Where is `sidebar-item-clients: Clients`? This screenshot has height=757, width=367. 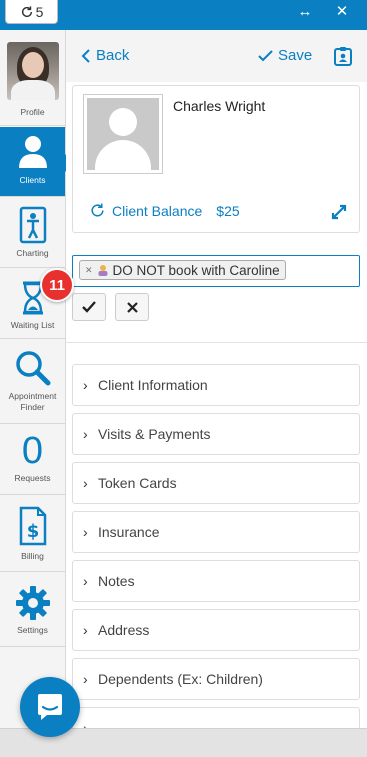 sidebar-item-clients: Clients is located at coordinates (32, 162).